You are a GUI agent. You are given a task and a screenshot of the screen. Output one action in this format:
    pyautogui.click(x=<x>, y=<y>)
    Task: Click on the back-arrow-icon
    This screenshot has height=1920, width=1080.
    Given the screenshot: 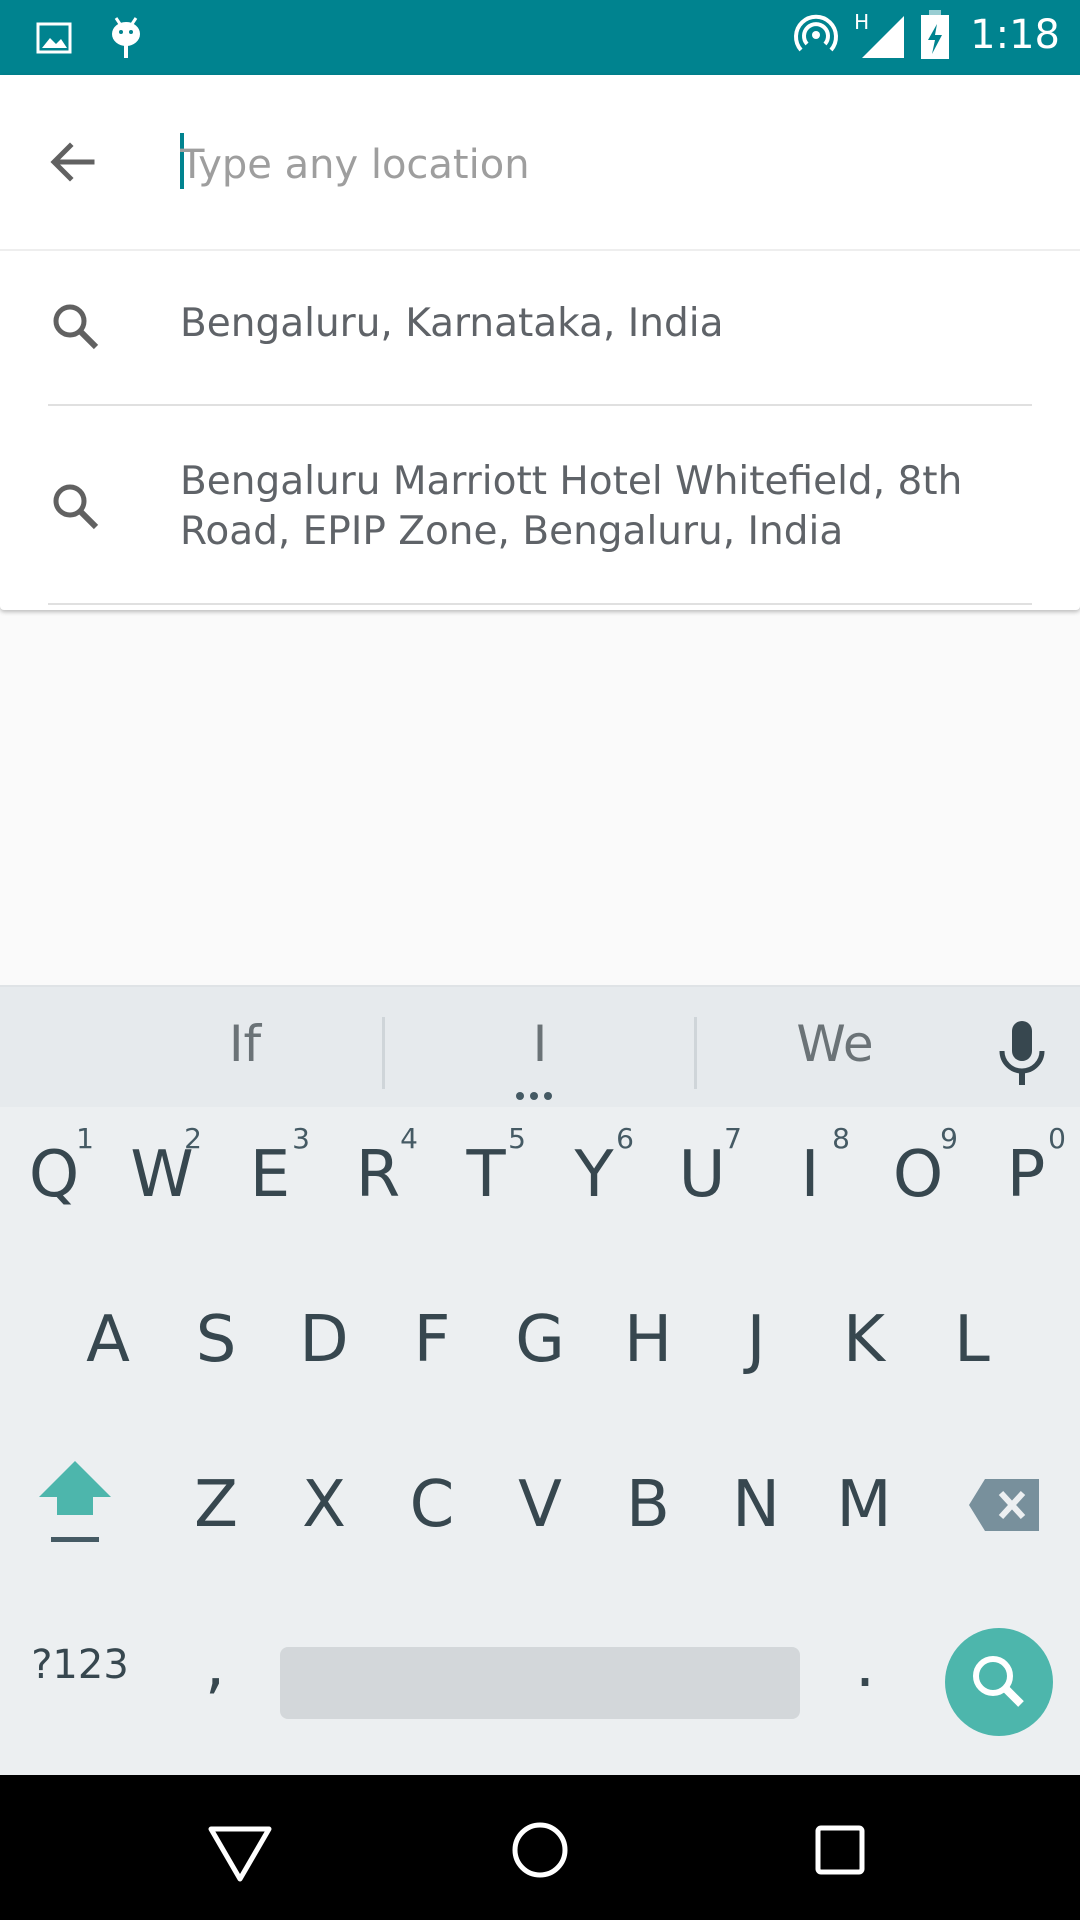 What is the action you would take?
    pyautogui.click(x=72, y=162)
    